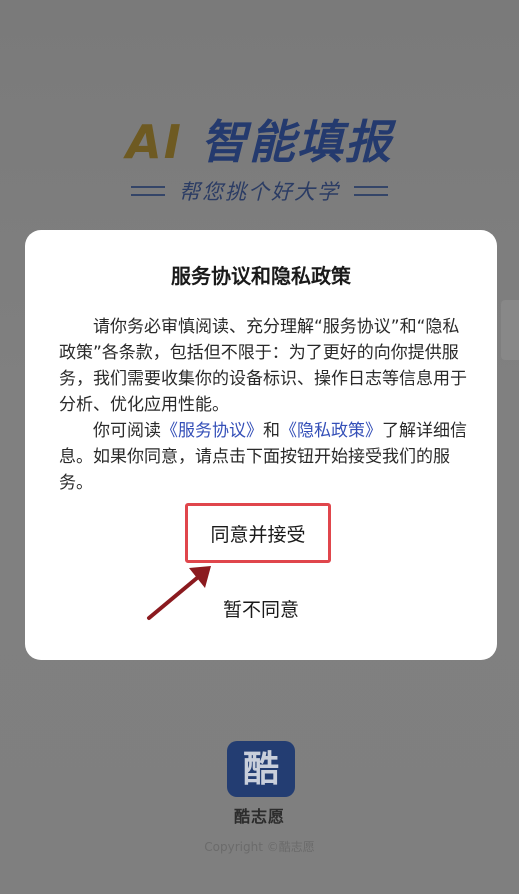 The height and width of the screenshot is (894, 519). I want to click on para2-prefix: 你可阅读, so click(127, 431).